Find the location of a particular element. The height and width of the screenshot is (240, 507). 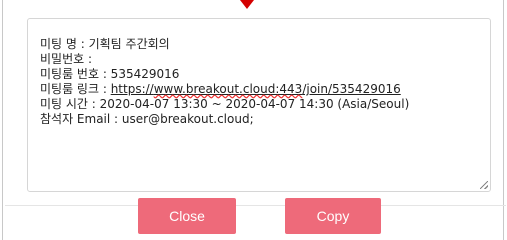

resize-grip-icon is located at coordinates (484, 185).